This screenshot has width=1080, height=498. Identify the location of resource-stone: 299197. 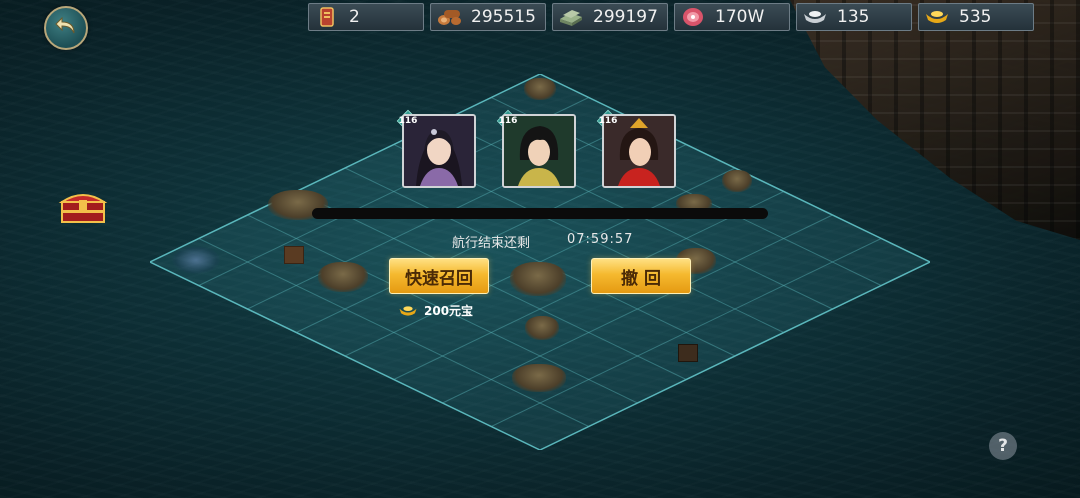
(610, 17).